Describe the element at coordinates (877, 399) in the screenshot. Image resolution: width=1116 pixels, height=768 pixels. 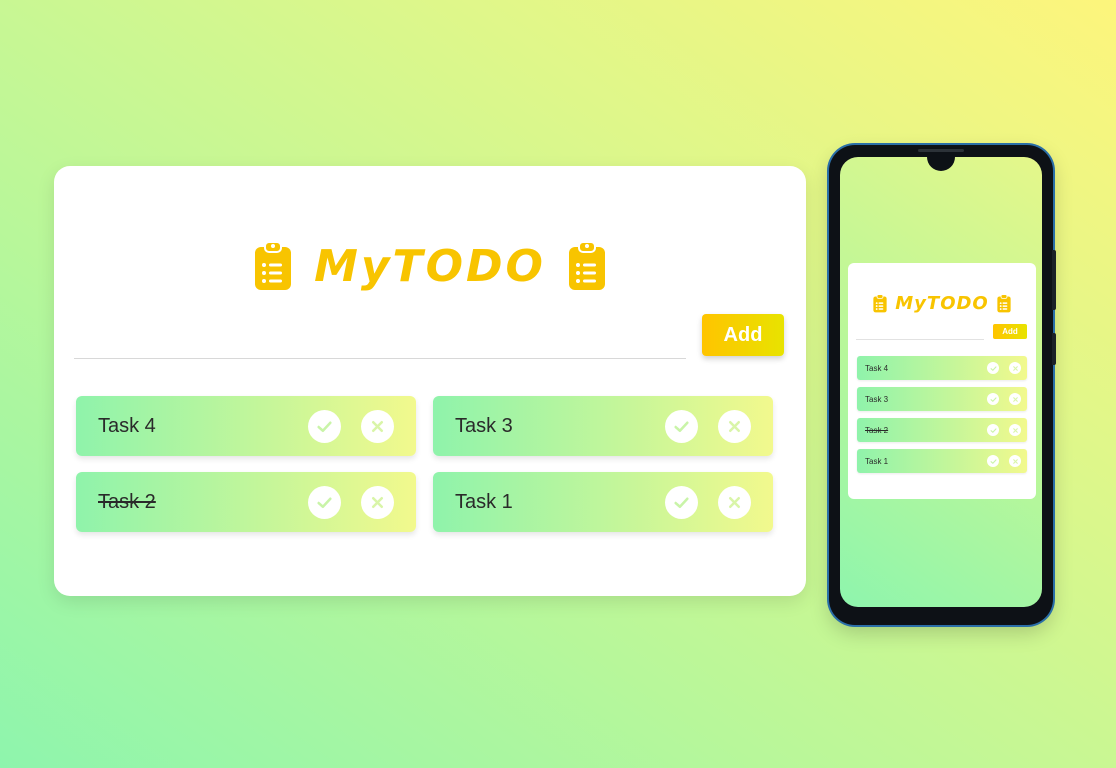
I see `mobile-task-label: Task 3` at that location.